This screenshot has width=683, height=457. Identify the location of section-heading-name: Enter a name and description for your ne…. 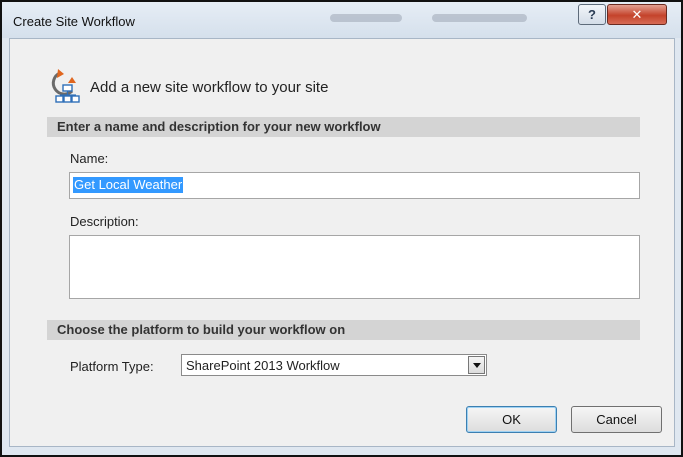
(343, 127).